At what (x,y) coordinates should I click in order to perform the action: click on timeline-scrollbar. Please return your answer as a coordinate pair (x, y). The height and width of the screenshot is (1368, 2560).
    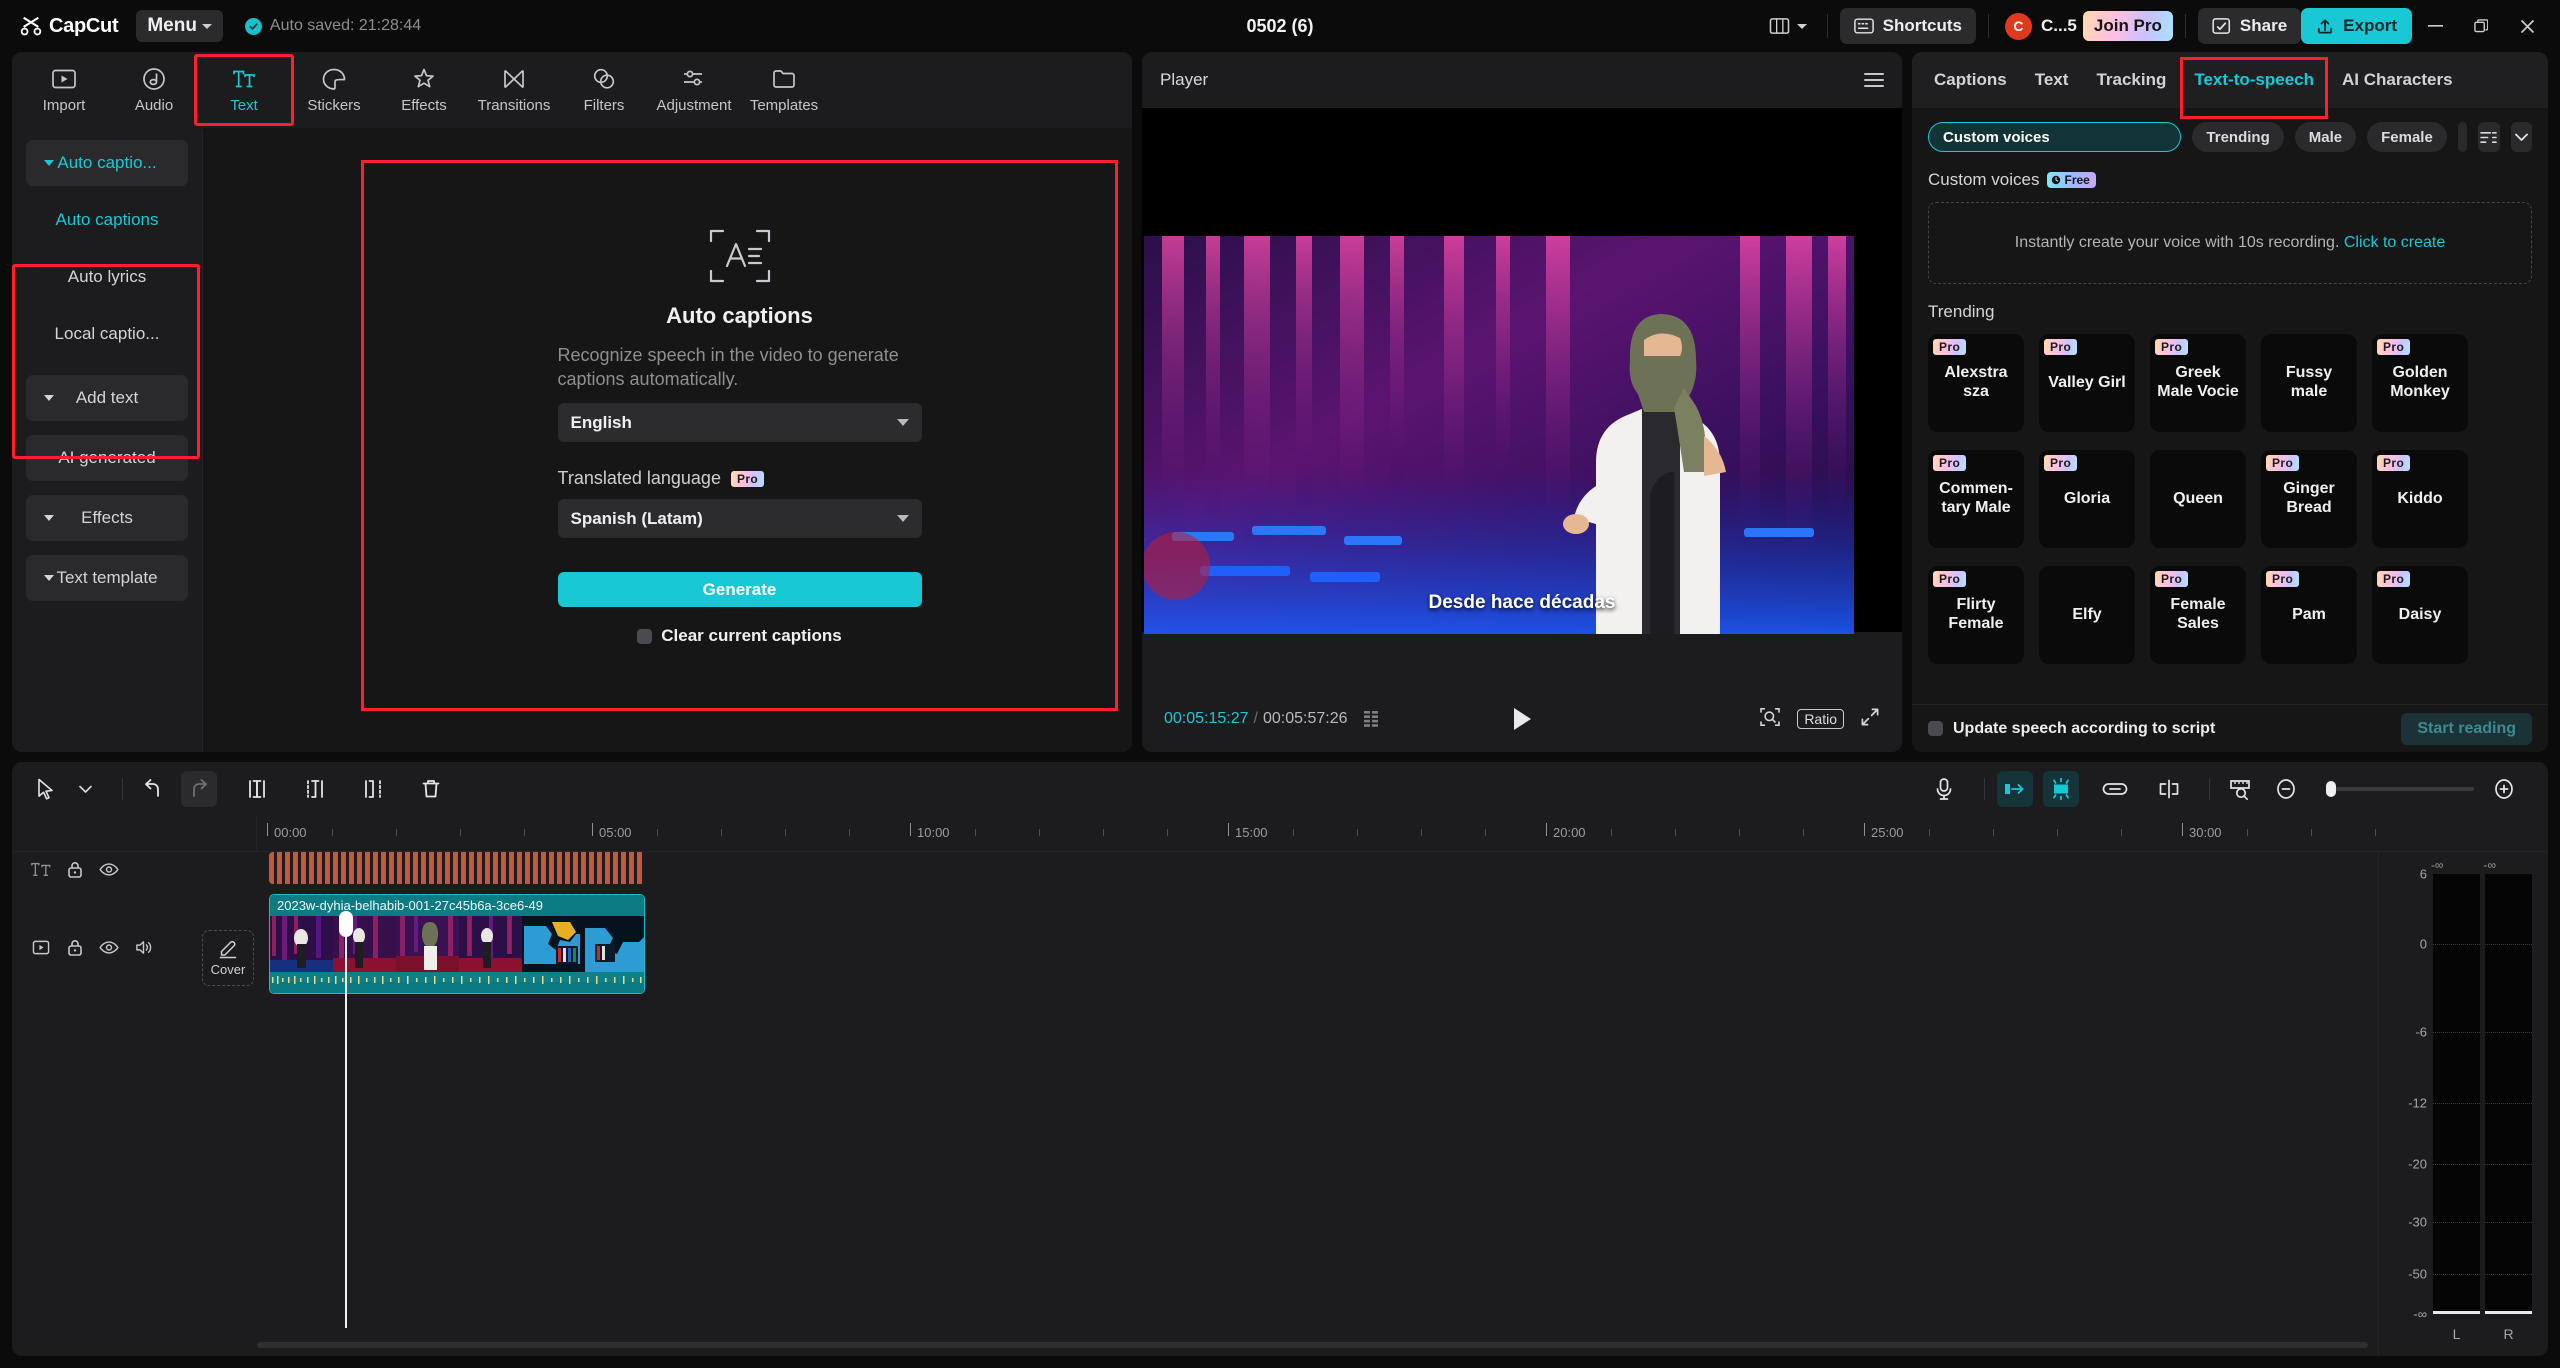
    Looking at the image, I should click on (1312, 1345).